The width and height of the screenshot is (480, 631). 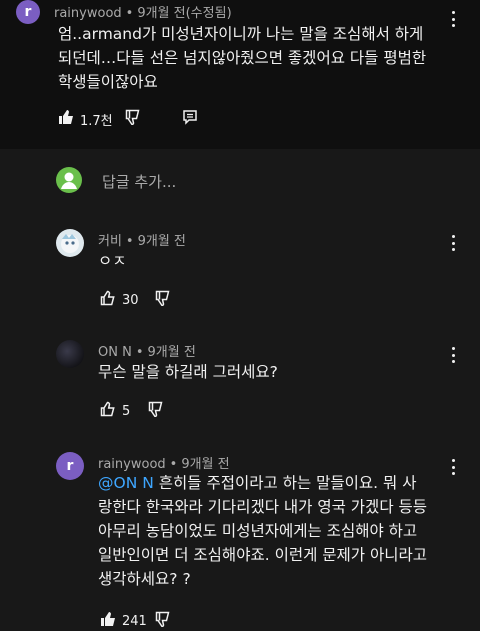 I want to click on like-count: 5, so click(x=126, y=411).